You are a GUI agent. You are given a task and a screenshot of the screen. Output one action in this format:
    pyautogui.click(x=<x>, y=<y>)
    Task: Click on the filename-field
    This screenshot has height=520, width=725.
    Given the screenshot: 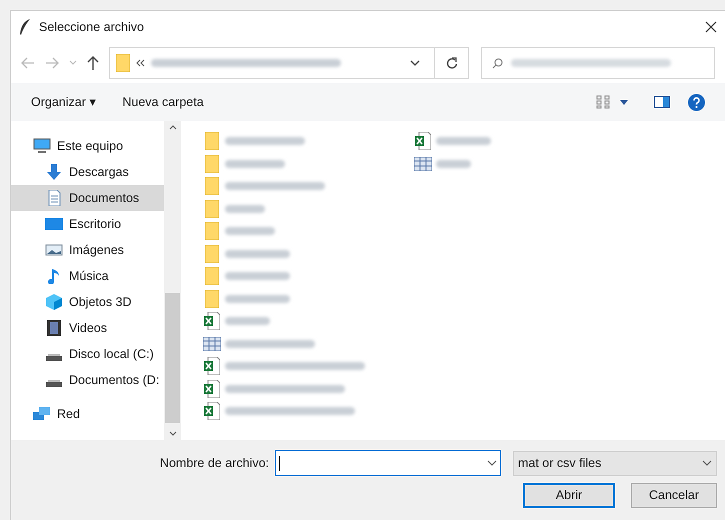 What is the action you would take?
    pyautogui.click(x=388, y=463)
    